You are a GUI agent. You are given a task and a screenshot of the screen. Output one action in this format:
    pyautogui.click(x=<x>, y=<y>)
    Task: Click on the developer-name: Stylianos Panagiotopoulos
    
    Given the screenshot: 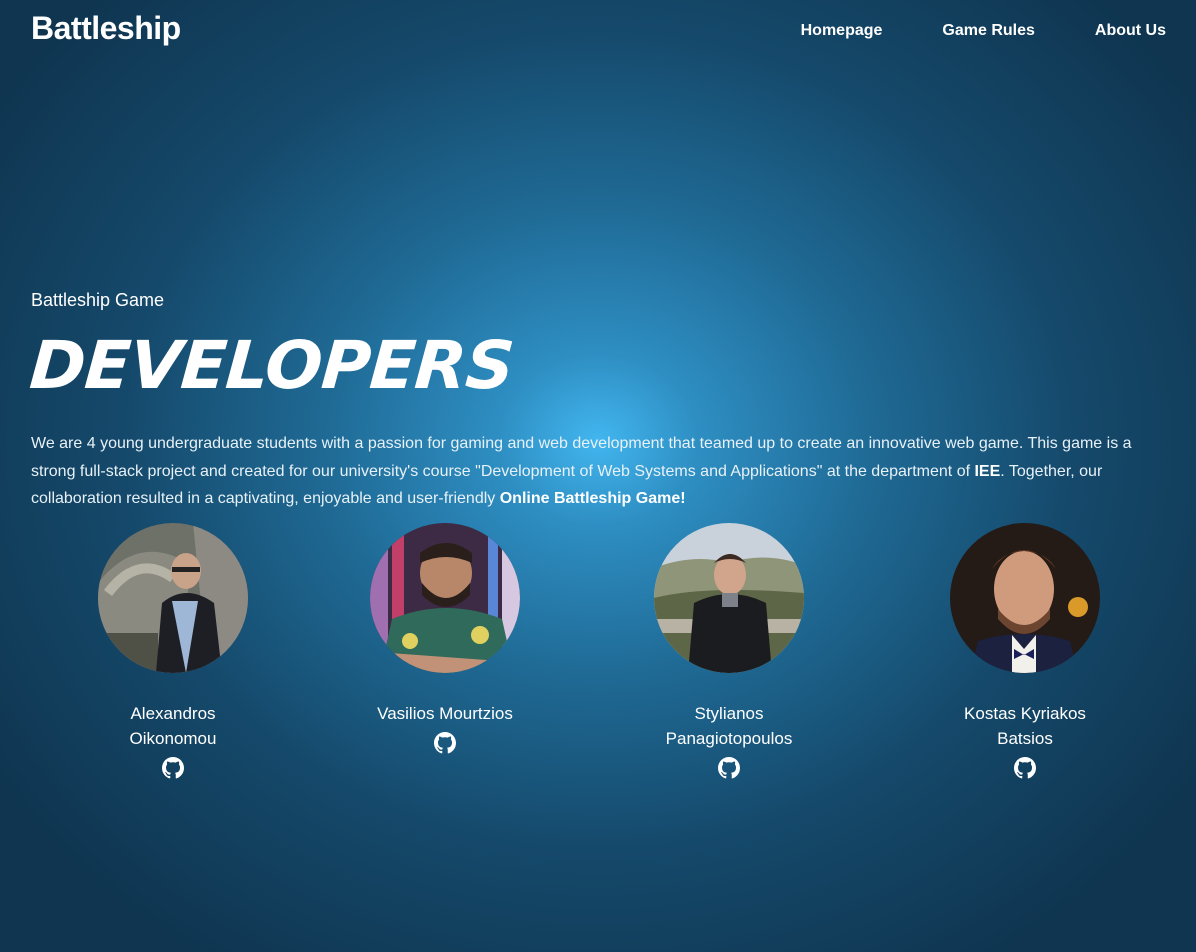 What is the action you would take?
    pyautogui.click(x=729, y=726)
    